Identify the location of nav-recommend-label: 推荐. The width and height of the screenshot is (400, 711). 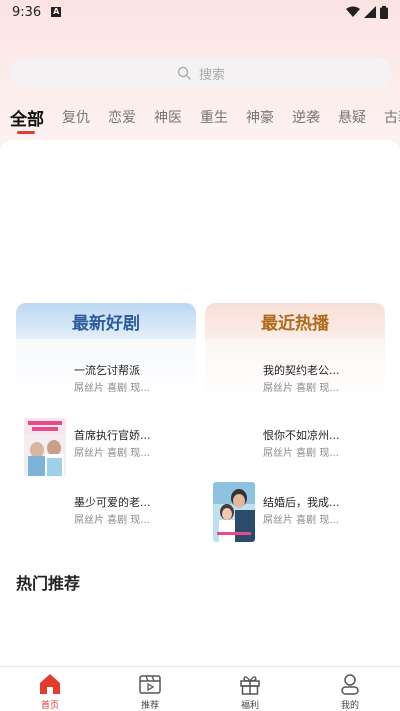
(149, 706).